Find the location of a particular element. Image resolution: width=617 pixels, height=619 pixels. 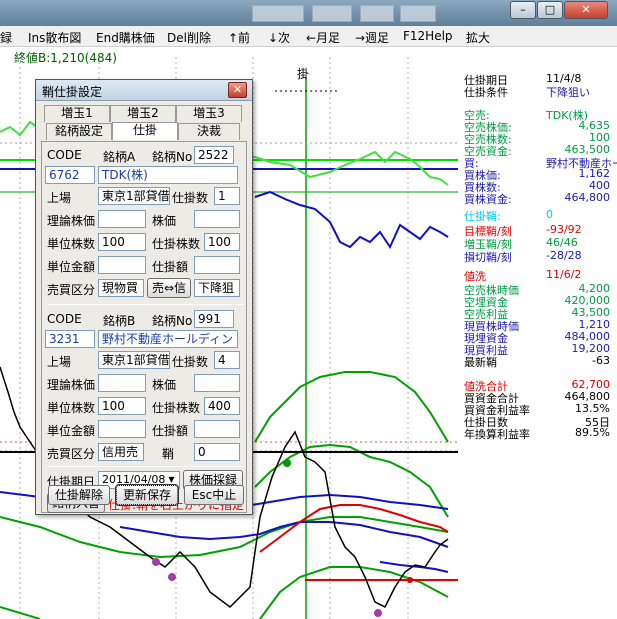

tab-add-position-2: 増玉2 is located at coordinates (143, 113).